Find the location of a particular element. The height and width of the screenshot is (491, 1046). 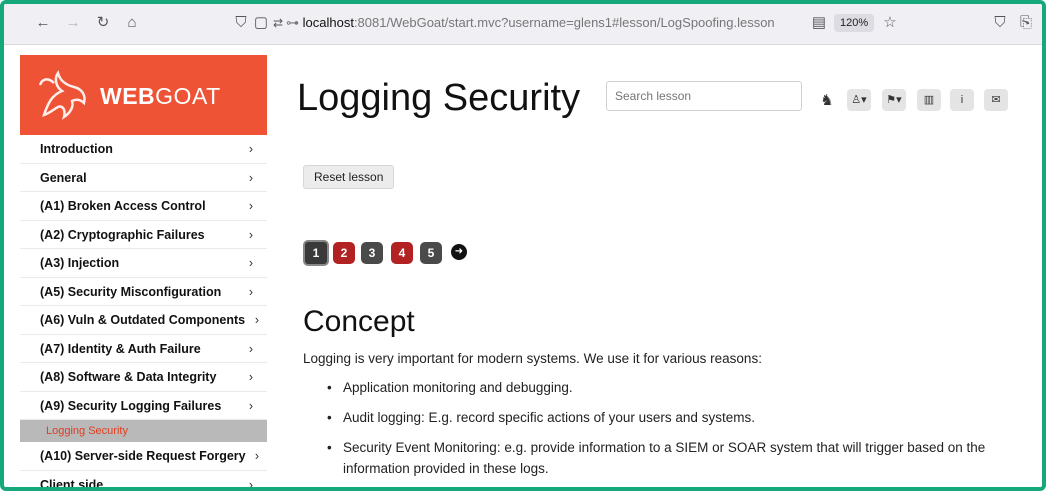

menu-item-a7: (A7) Identity & Auth Failure › is located at coordinates (143, 349).